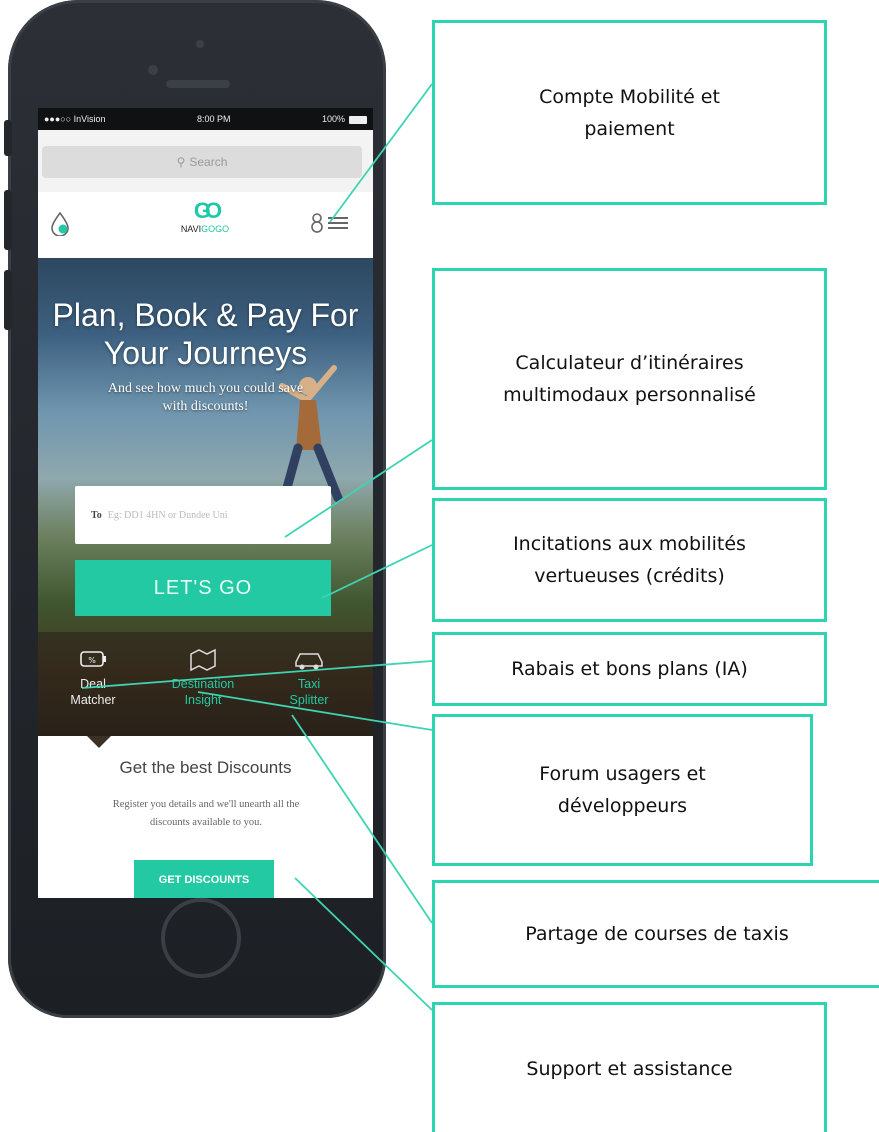 This screenshot has height=1132, width=879. Describe the element at coordinates (93, 700) in the screenshot. I see `tab-deal-matcher-line2: Matcher` at that location.